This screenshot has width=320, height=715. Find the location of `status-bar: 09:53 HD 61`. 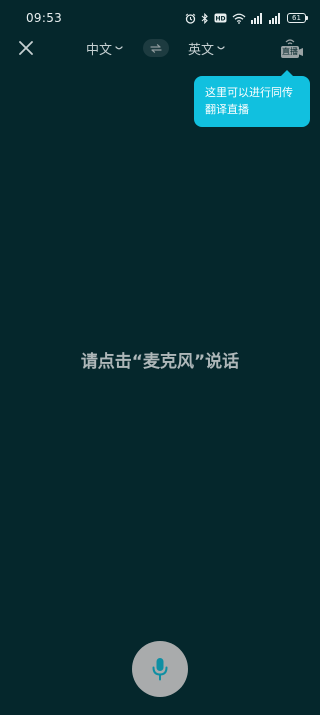

status-bar: 09:53 HD 61 is located at coordinates (160, 18).